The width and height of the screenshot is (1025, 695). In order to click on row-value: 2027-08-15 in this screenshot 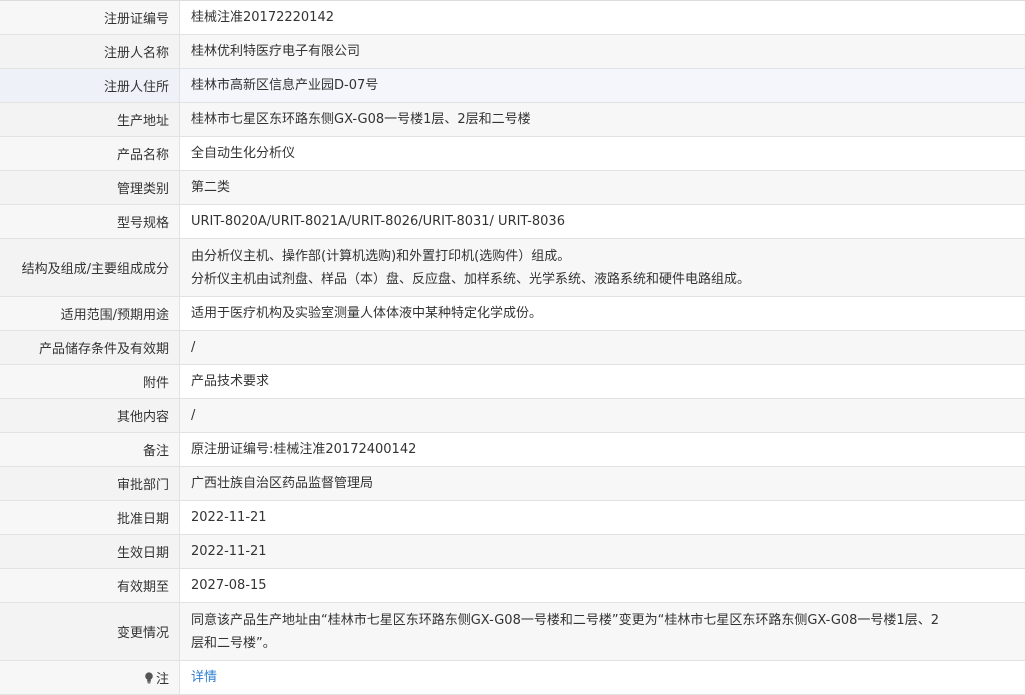, I will do `click(229, 585)`.